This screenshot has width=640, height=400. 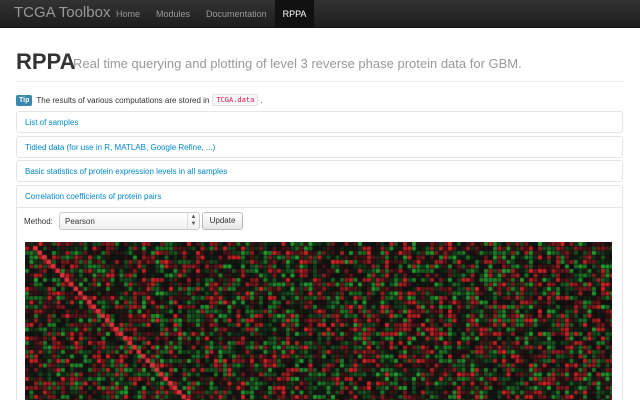 What do you see at coordinates (80, 221) in the screenshot?
I see `method-selected-value: Pearson` at bounding box center [80, 221].